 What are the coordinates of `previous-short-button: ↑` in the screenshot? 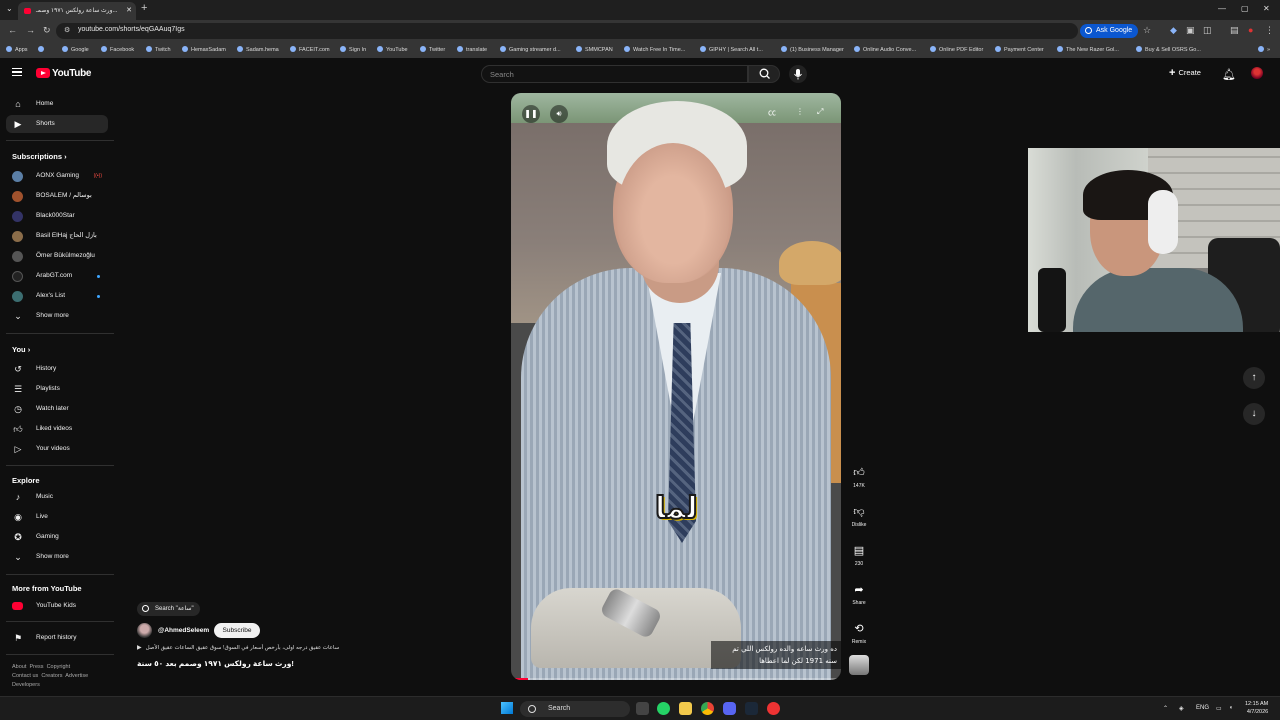 It's located at (1254, 378).